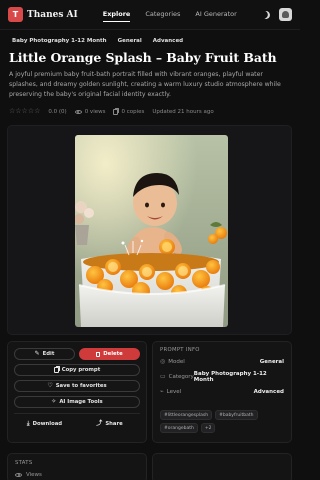 The height and width of the screenshot is (480, 320). What do you see at coordinates (50, 385) in the screenshot?
I see `heart-icon: ♡` at bounding box center [50, 385].